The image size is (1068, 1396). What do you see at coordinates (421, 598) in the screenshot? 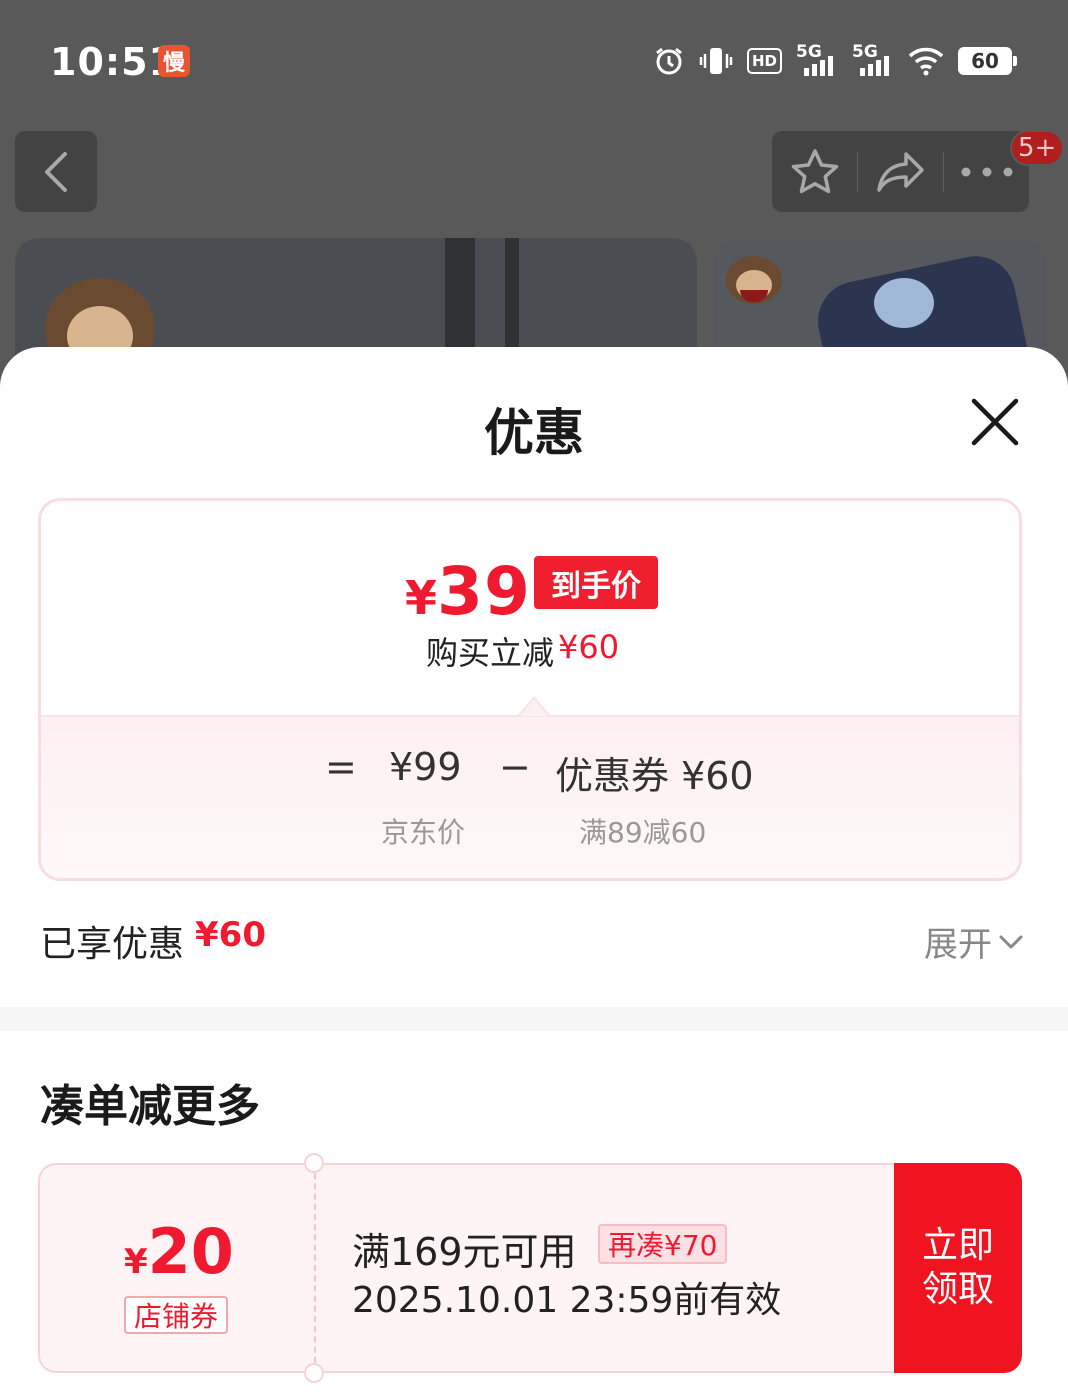
I see `final-price-currency: ¥` at bounding box center [421, 598].